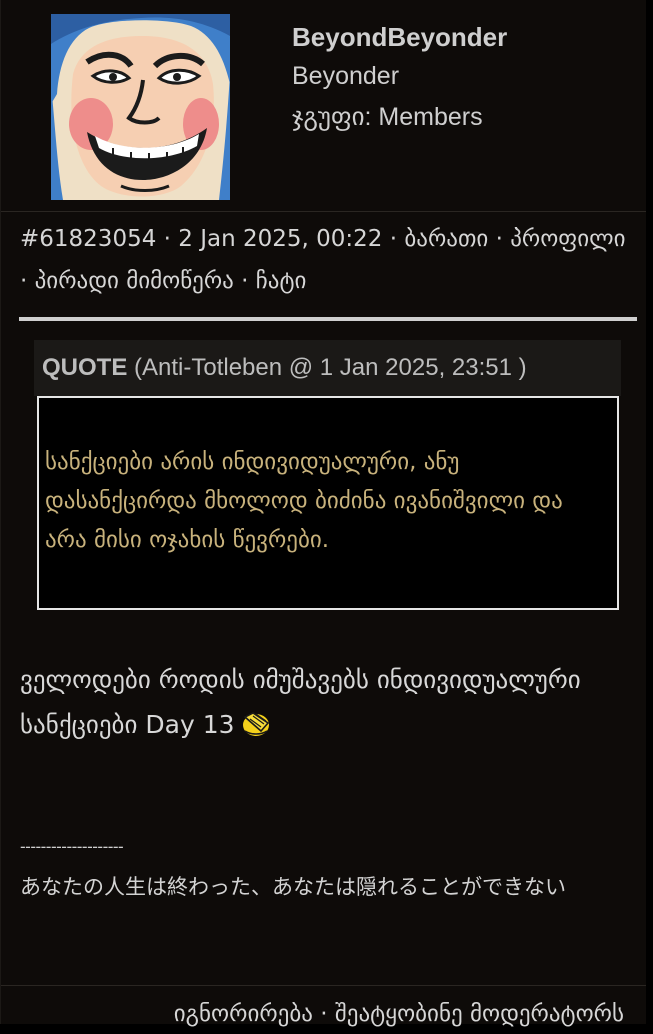 The height and width of the screenshot is (1034, 653). What do you see at coordinates (256, 721) in the screenshot?
I see `facepalm-emoji-icon` at bounding box center [256, 721].